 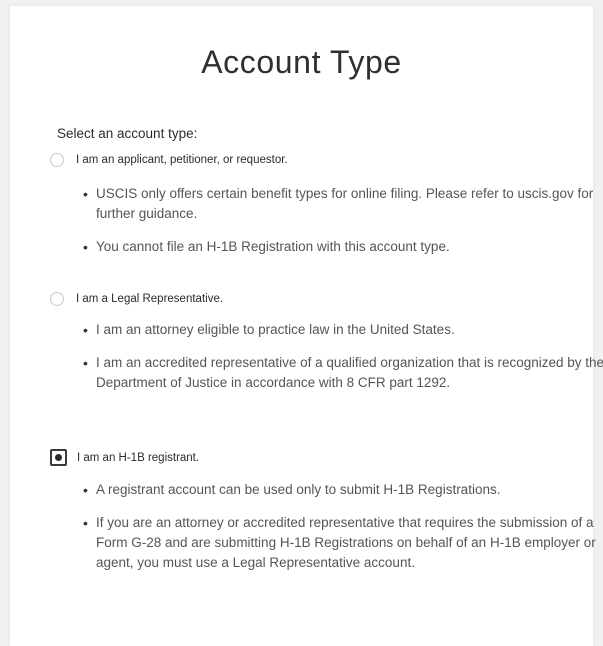 What do you see at coordinates (58, 457) in the screenshot?
I see `h1b-registrant-radio` at bounding box center [58, 457].